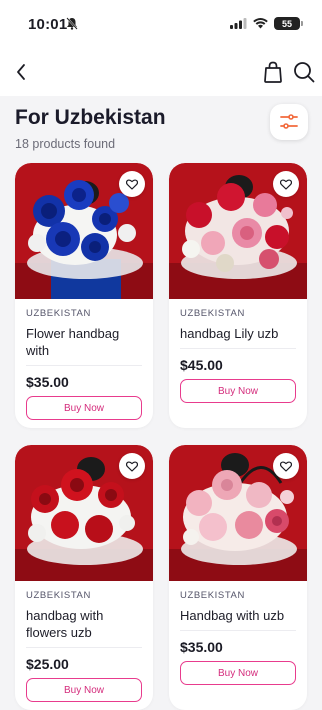  I want to click on search-icon, so click(304, 72).